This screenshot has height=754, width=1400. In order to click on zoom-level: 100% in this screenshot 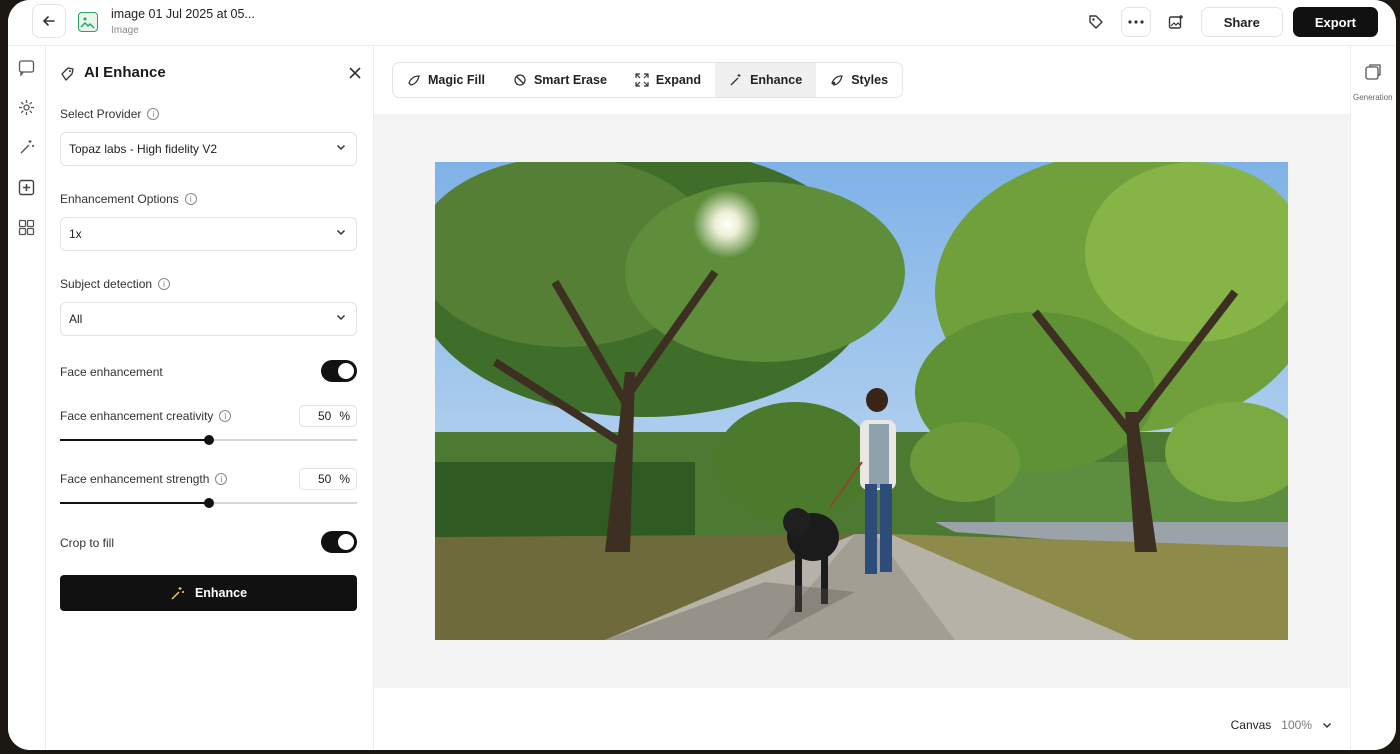, I will do `click(1296, 725)`.